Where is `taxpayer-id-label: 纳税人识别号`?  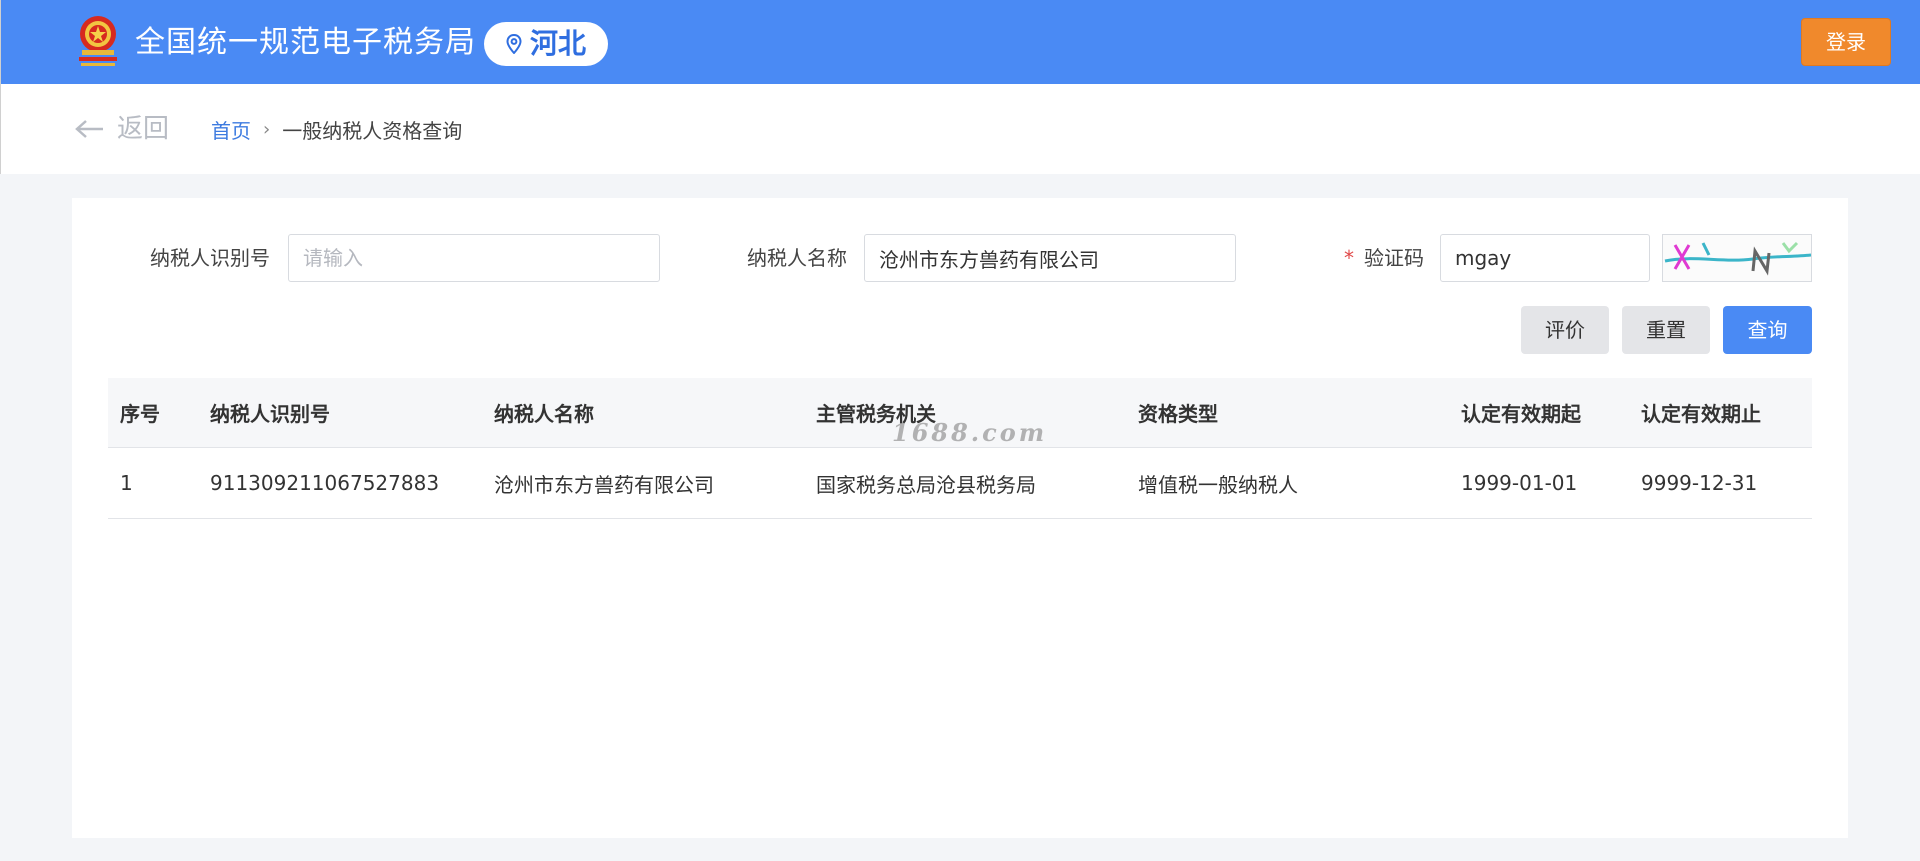
taxpayer-id-label: 纳税人识别号 is located at coordinates (210, 258).